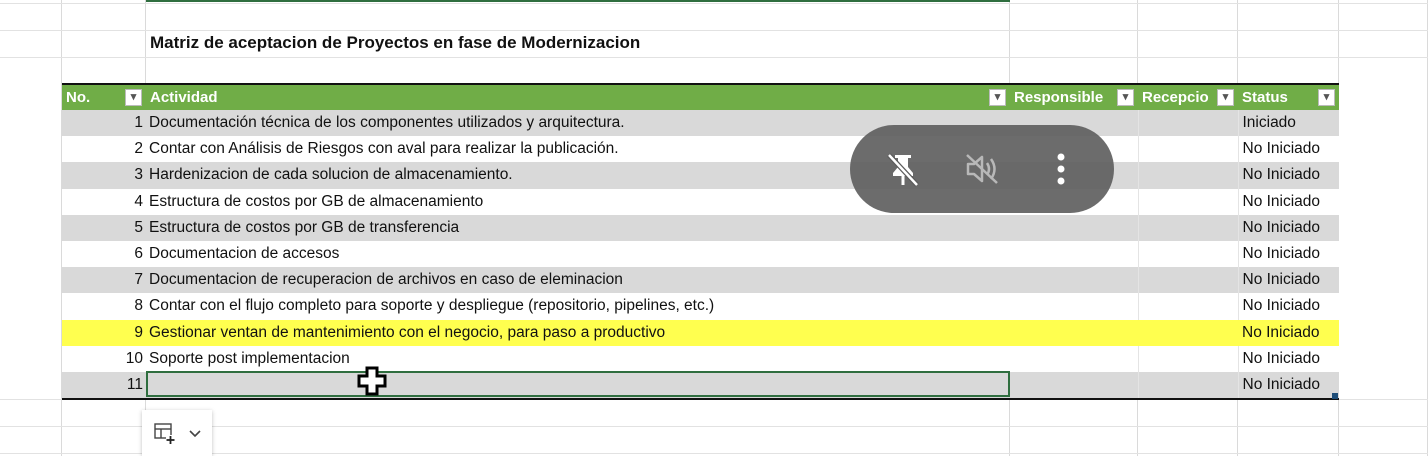  What do you see at coordinates (104, 97) in the screenshot?
I see `header-no: No. ▾` at bounding box center [104, 97].